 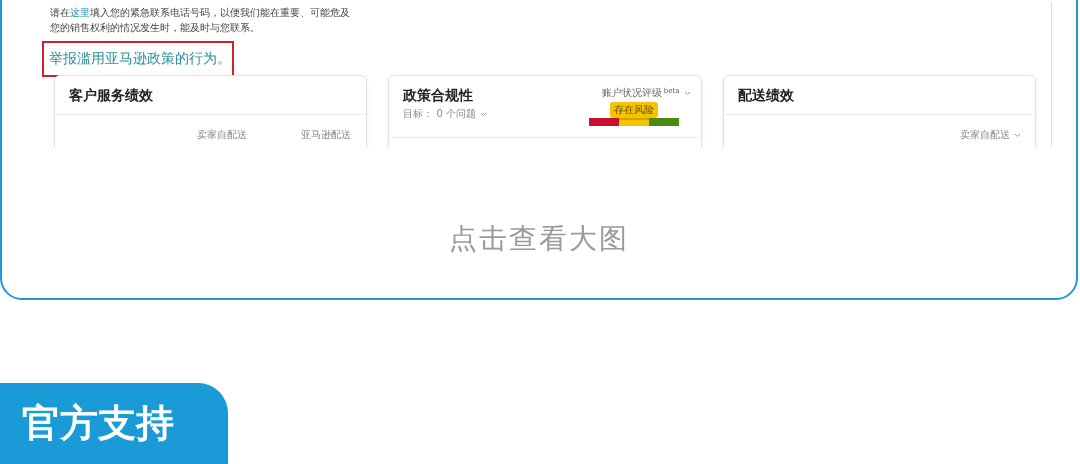 What do you see at coordinates (222, 135) in the screenshot?
I see `column-header: 卖家自配送` at bounding box center [222, 135].